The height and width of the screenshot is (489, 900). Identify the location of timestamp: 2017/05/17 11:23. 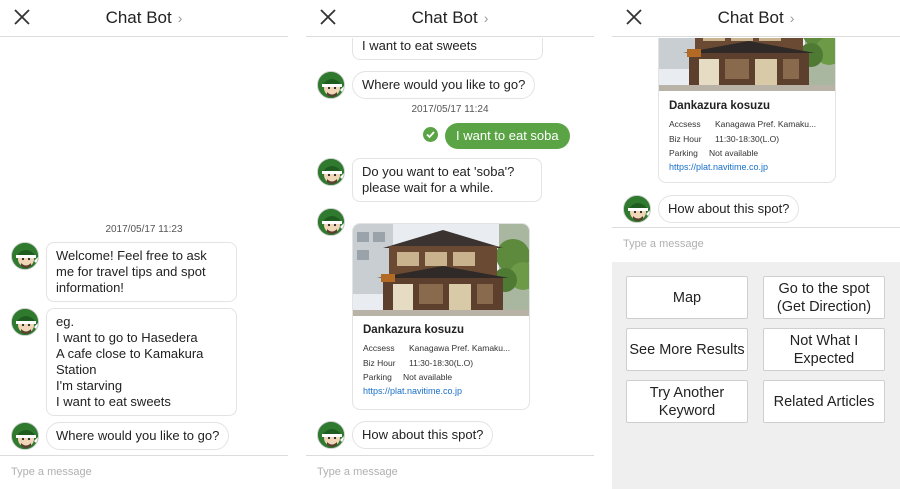
(144, 229).